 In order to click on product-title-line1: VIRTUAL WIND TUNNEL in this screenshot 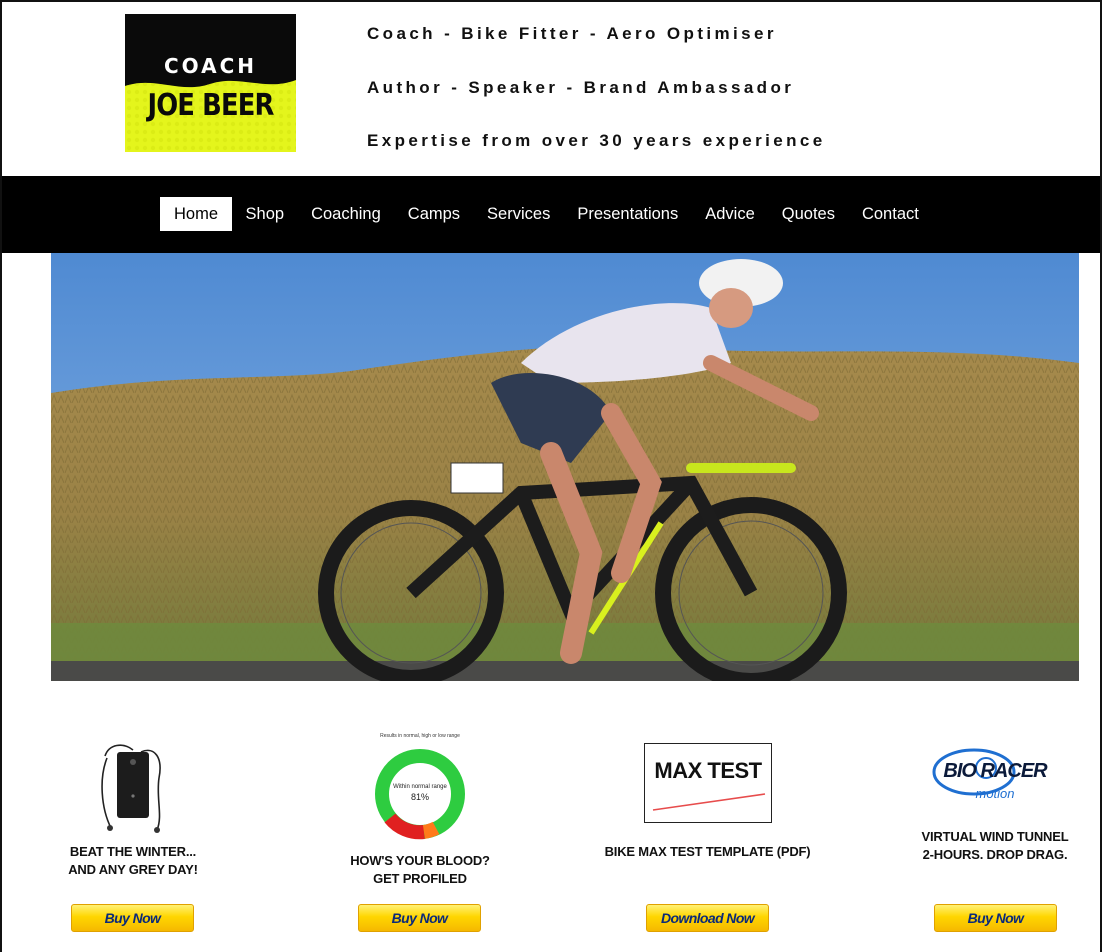, I will do `click(995, 836)`.